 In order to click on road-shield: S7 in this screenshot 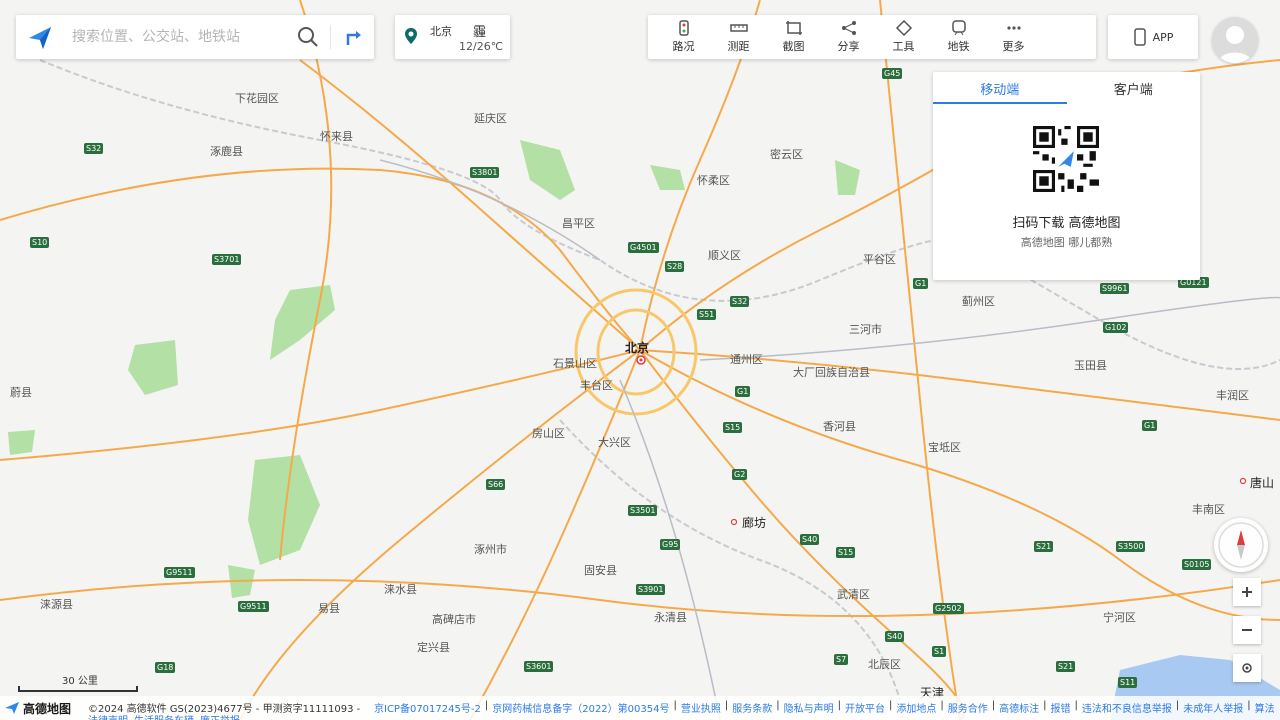, I will do `click(841, 659)`.